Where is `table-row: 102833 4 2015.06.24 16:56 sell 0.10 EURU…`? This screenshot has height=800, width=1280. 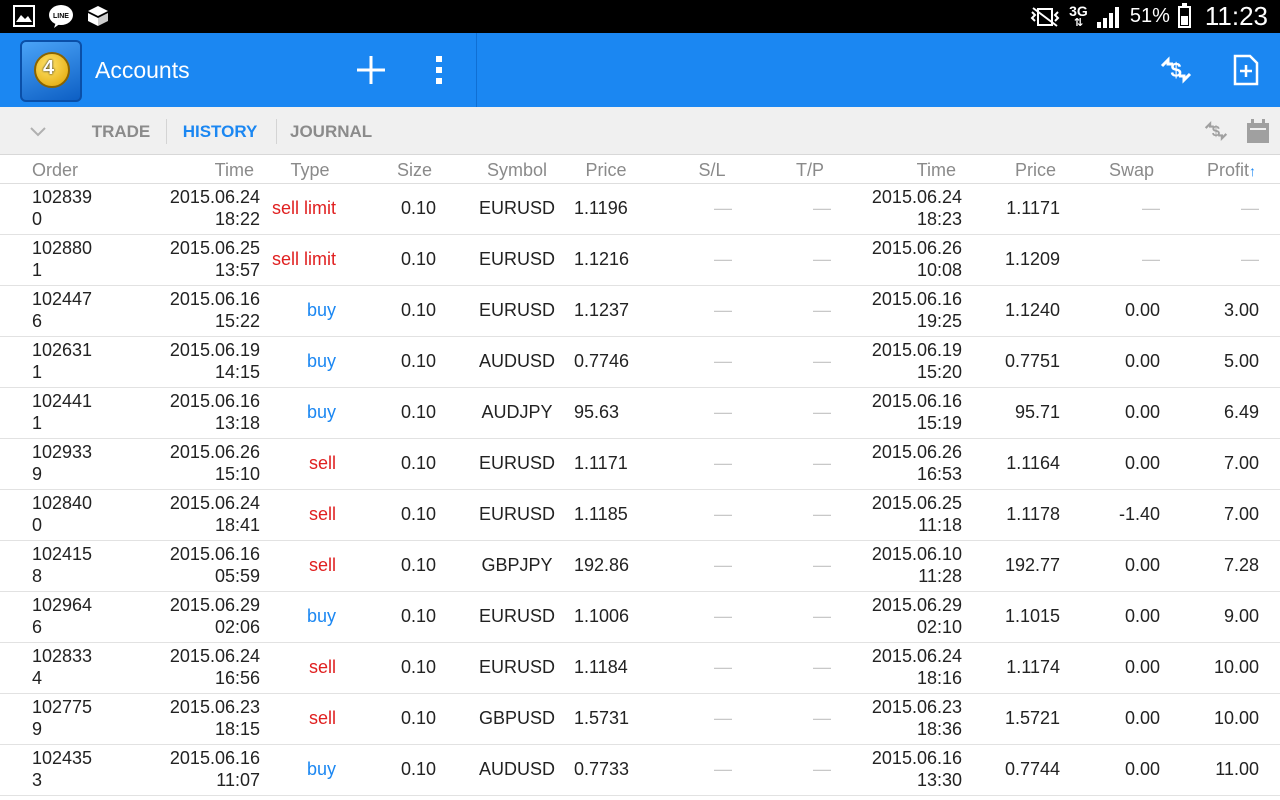
table-row: 102833 4 2015.06.24 16:56 sell 0.10 EURU… is located at coordinates (640, 668).